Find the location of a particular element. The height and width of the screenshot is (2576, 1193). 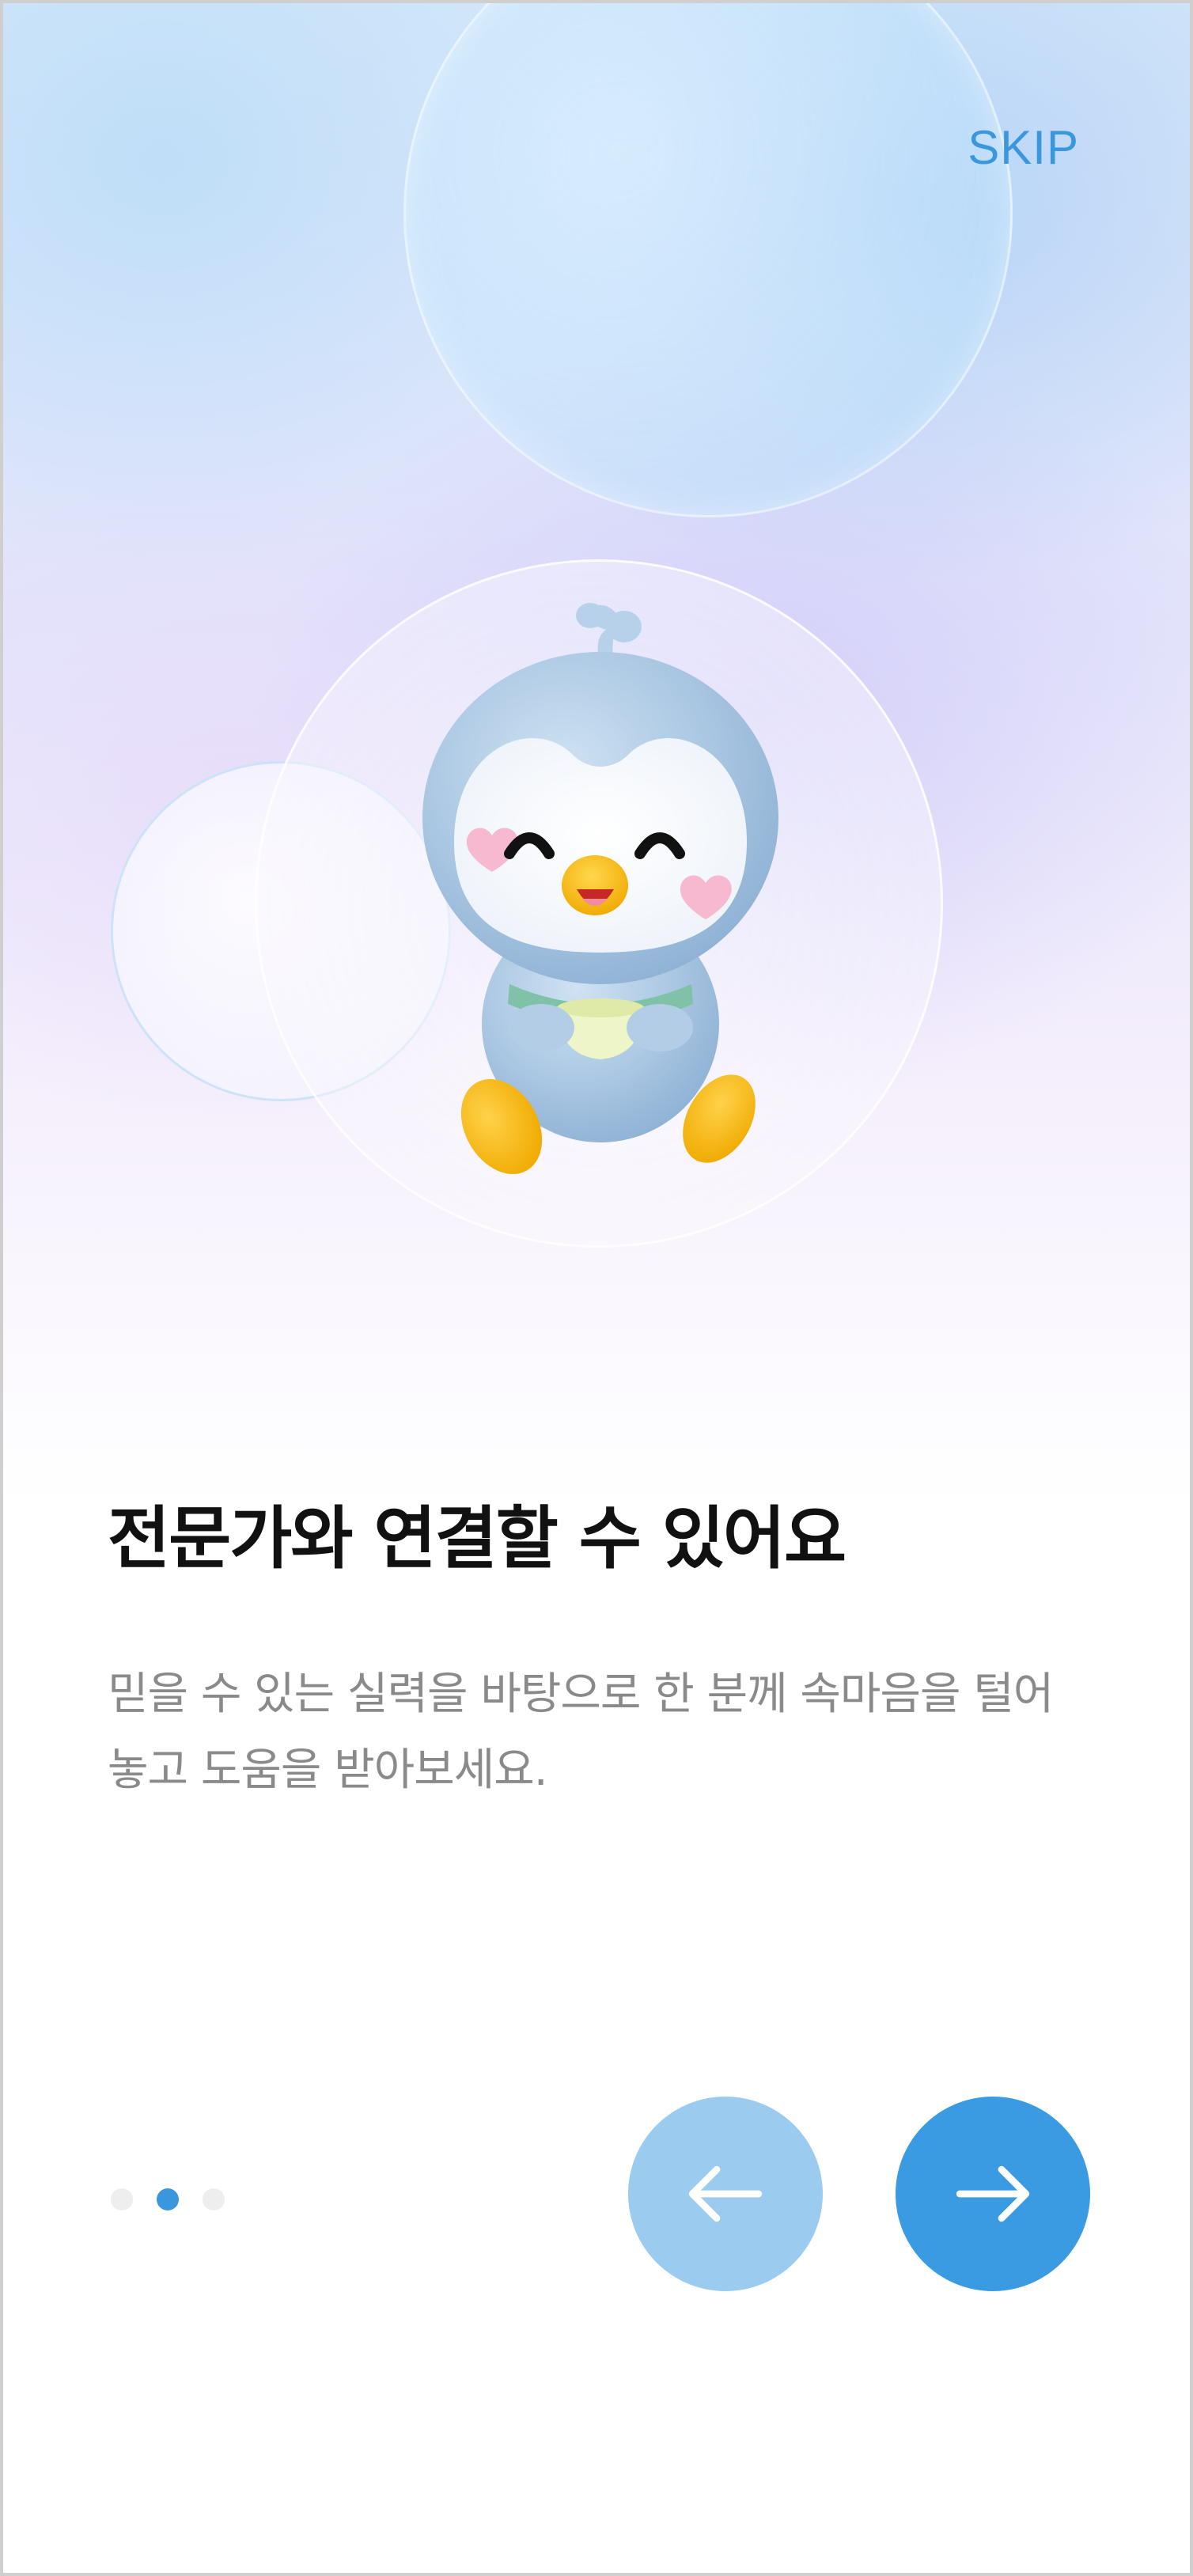

next-button is located at coordinates (993, 2194).